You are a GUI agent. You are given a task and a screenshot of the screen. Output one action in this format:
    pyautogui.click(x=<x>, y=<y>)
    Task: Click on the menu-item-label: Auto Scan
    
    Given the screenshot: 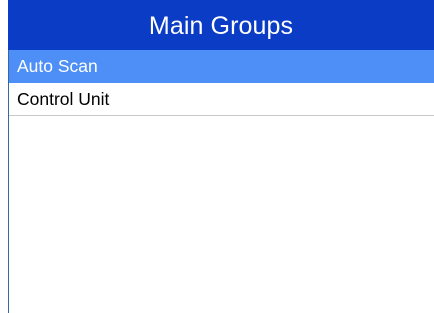 What is the action you would take?
    pyautogui.click(x=57, y=65)
    